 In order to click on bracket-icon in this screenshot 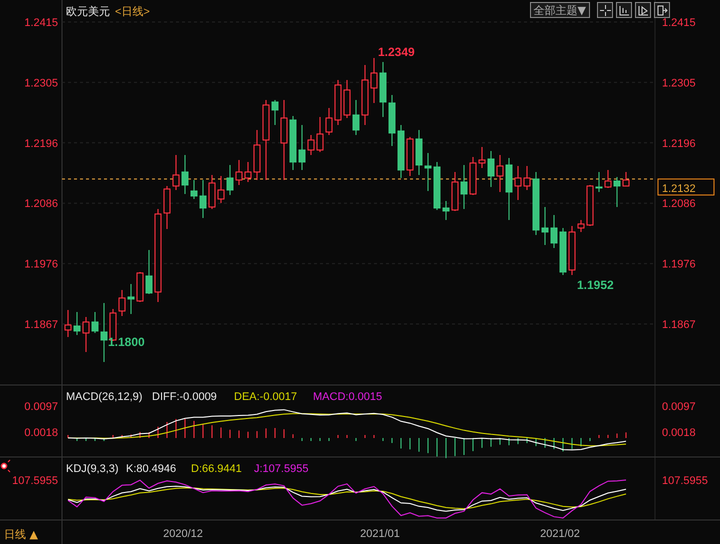, I will do `click(624, 10)`.